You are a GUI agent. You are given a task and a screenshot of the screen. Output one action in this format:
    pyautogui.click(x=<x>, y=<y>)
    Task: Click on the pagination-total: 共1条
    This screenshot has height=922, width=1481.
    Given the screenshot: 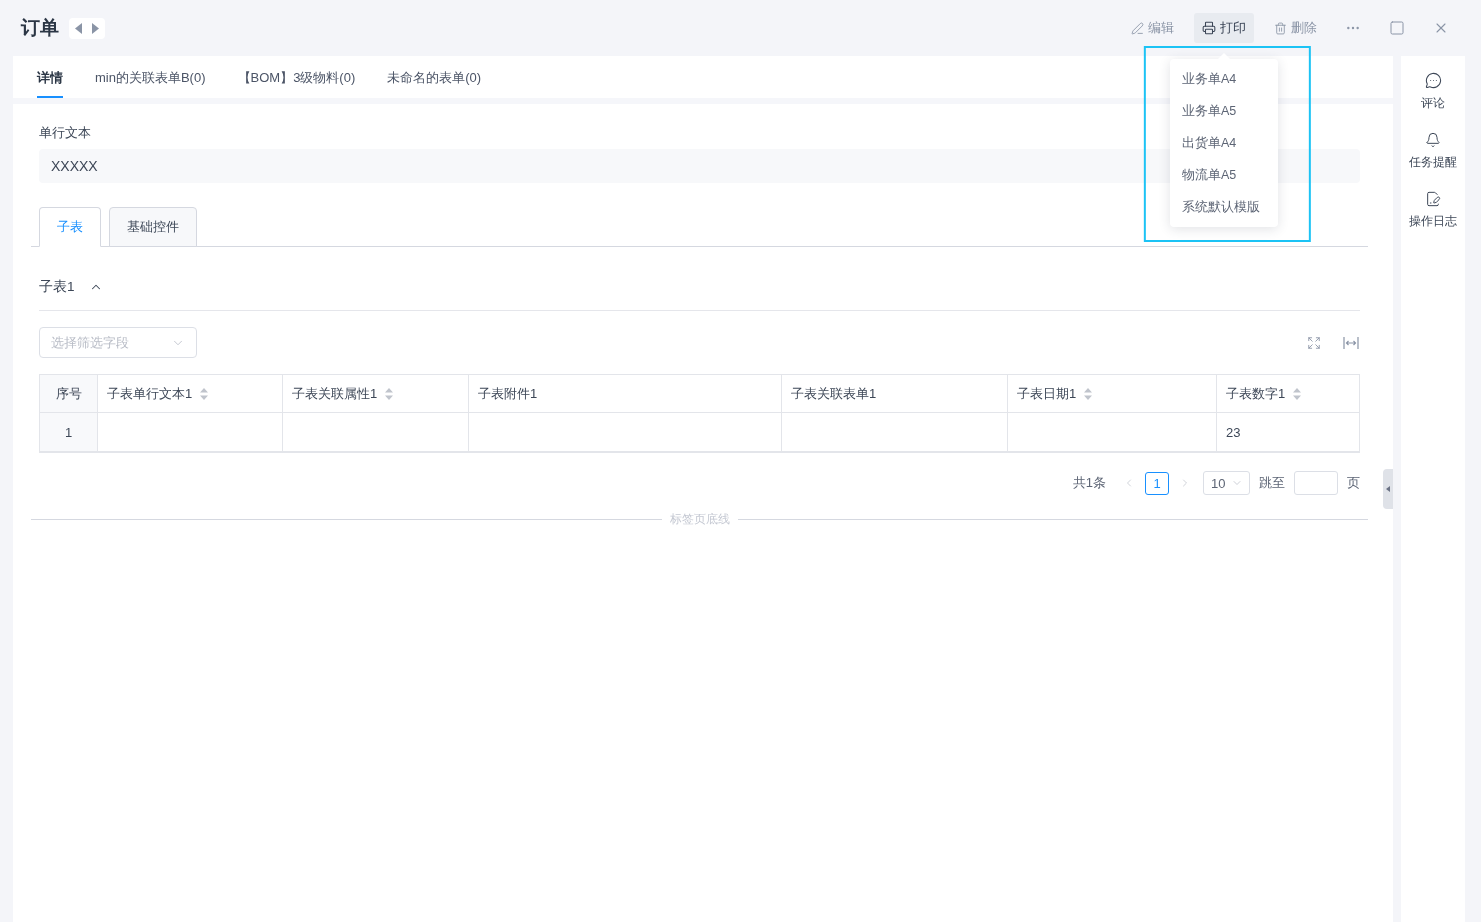 What is the action you would take?
    pyautogui.click(x=1089, y=483)
    